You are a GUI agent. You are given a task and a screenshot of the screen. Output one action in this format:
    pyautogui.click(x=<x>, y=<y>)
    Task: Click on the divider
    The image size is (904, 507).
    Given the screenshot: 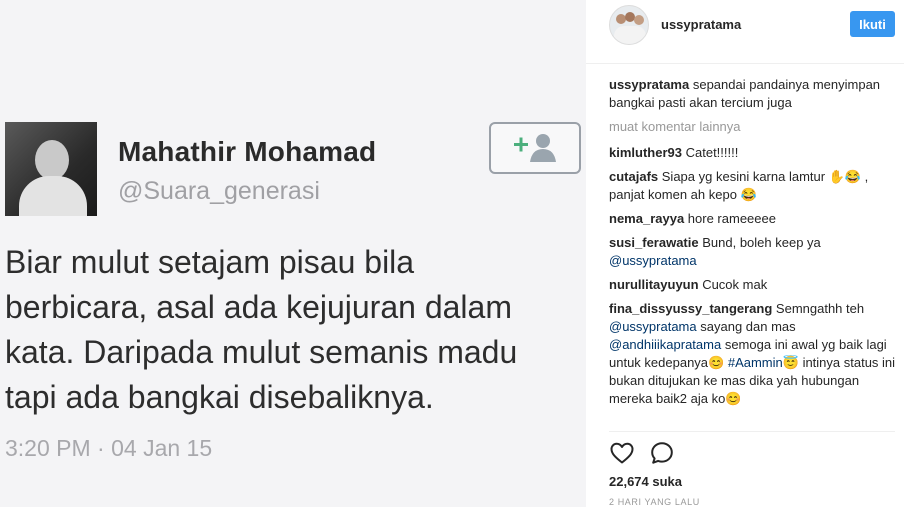 What is the action you would take?
    pyautogui.click(x=752, y=431)
    